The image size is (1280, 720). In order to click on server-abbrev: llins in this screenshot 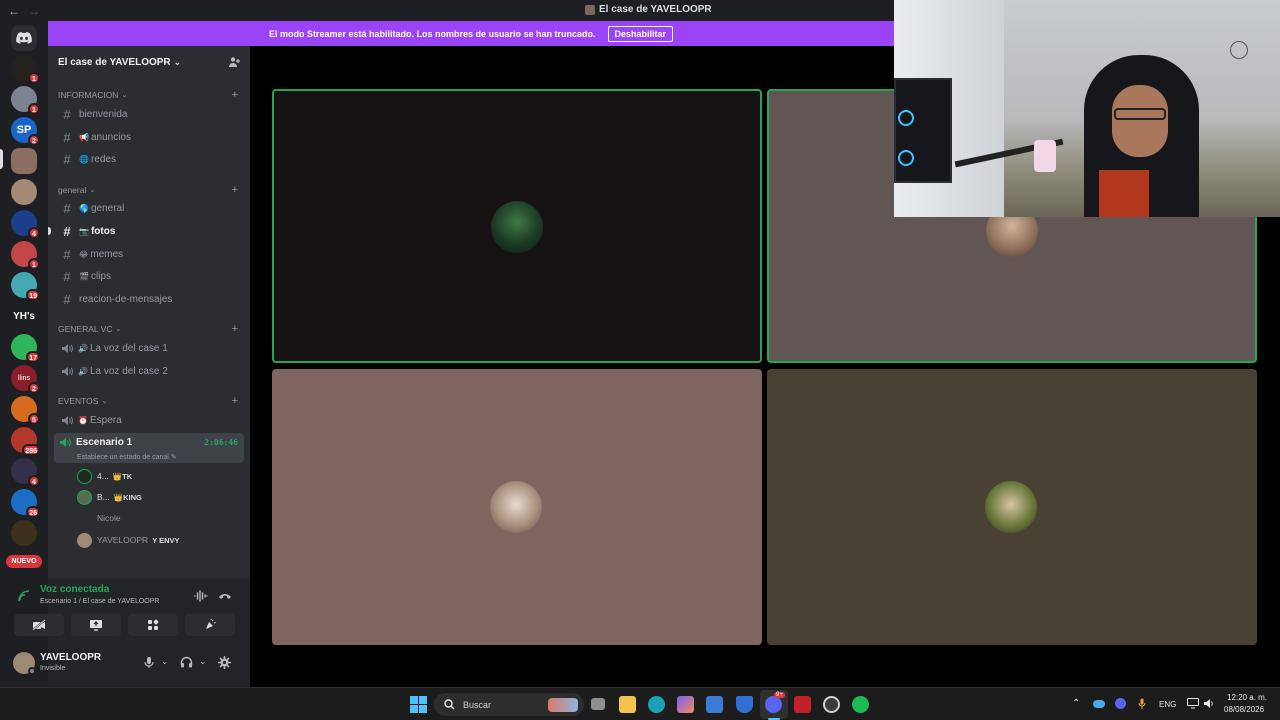, I will do `click(24, 378)`.